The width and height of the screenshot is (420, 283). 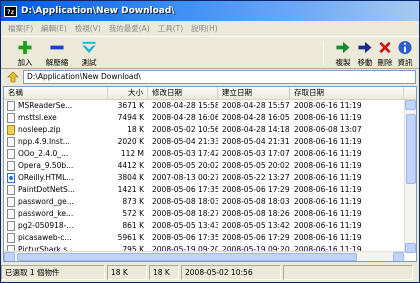 What do you see at coordinates (256, 105) in the screenshot?
I see `created-date: 2008-04-28 15:57` at bounding box center [256, 105].